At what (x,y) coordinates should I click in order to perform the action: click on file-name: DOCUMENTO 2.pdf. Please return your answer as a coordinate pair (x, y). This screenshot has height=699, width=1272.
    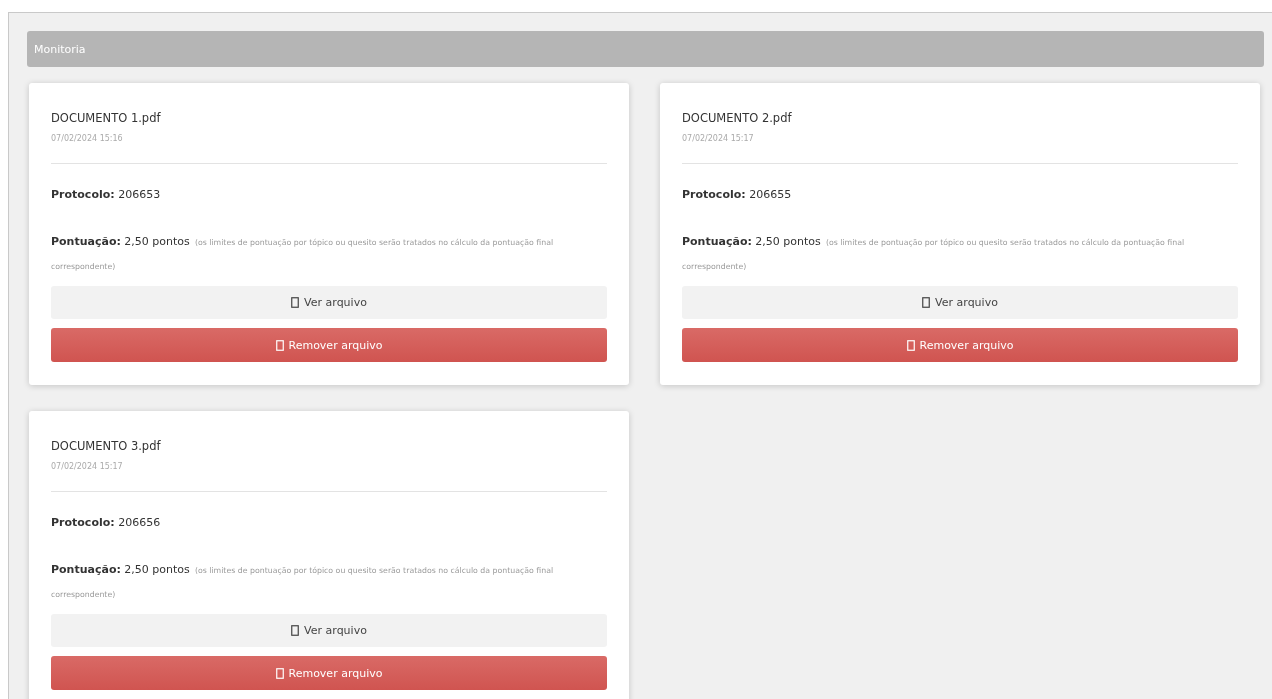
    Looking at the image, I should click on (737, 118).